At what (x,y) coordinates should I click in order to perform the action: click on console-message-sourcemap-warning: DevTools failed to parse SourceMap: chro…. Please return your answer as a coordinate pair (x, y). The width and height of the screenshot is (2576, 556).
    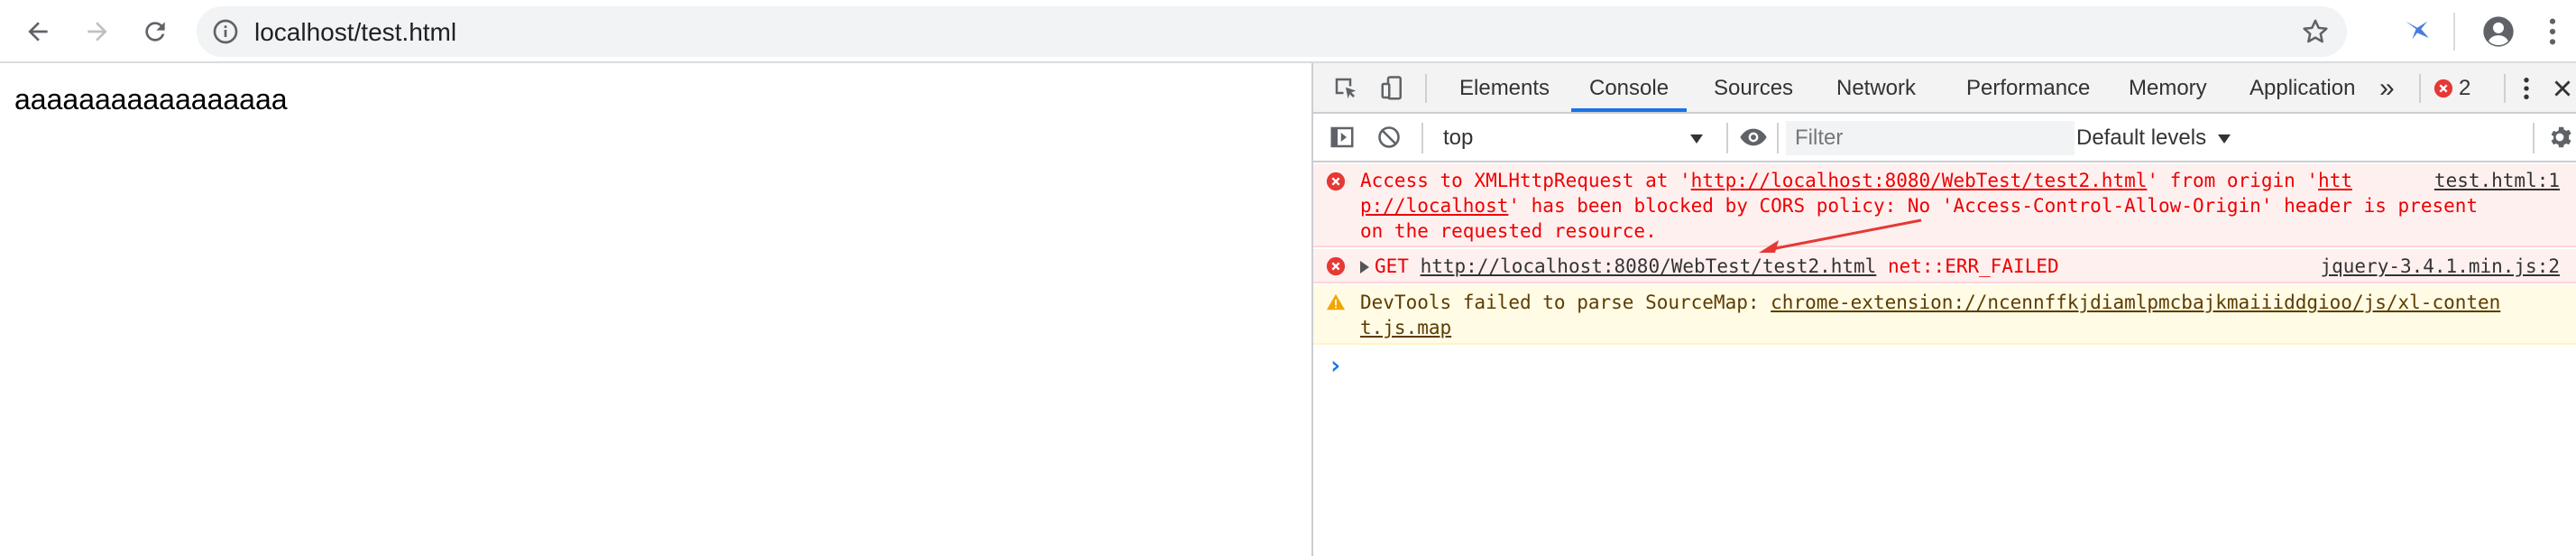
    Looking at the image, I should click on (1944, 315).